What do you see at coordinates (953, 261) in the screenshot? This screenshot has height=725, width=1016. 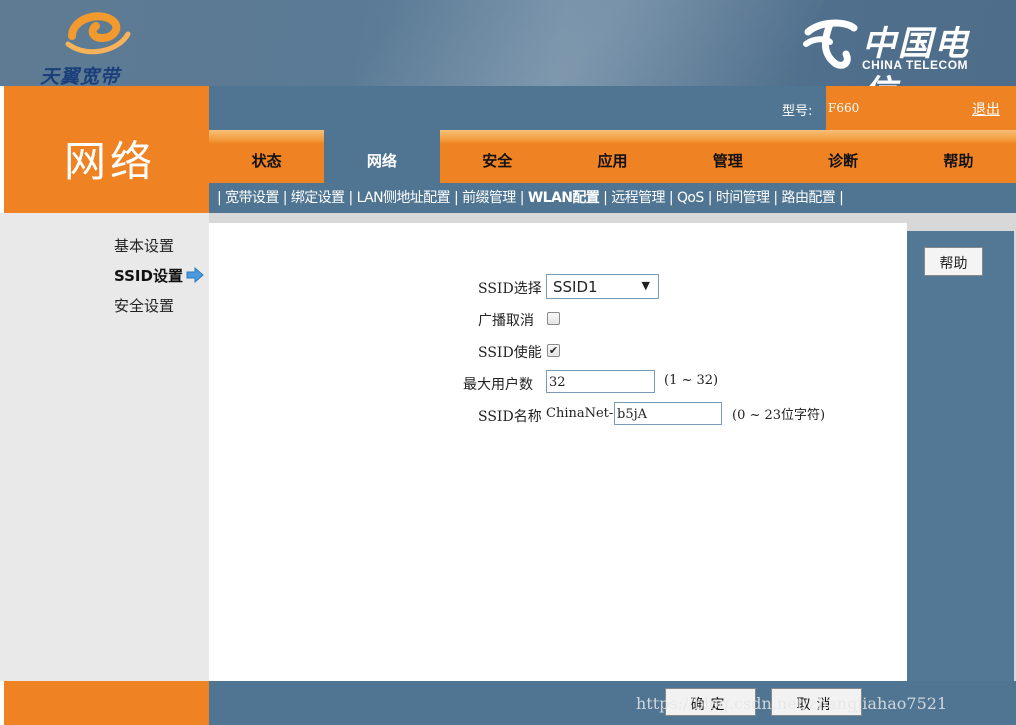 I see `help-button: 帮助` at bounding box center [953, 261].